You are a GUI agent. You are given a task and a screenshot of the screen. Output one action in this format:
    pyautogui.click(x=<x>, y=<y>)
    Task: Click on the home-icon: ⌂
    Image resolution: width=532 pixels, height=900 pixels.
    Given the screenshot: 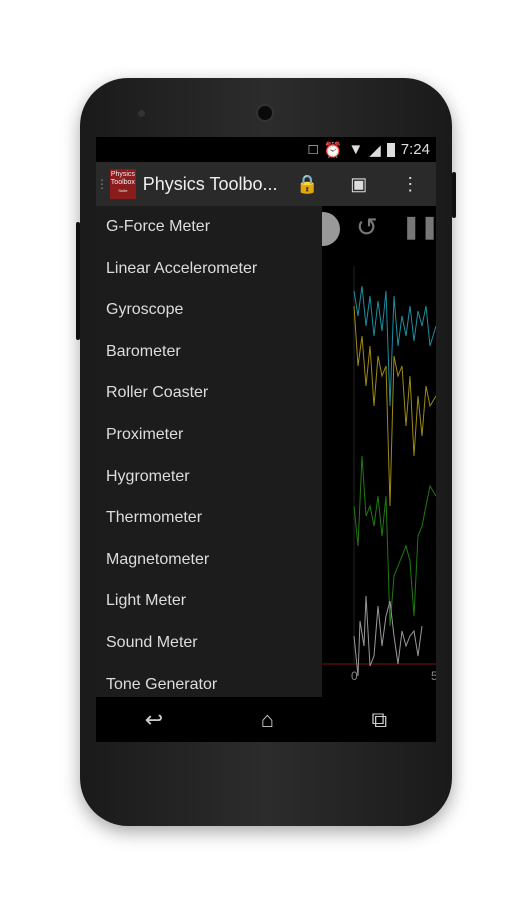 What is the action you would take?
    pyautogui.click(x=267, y=720)
    